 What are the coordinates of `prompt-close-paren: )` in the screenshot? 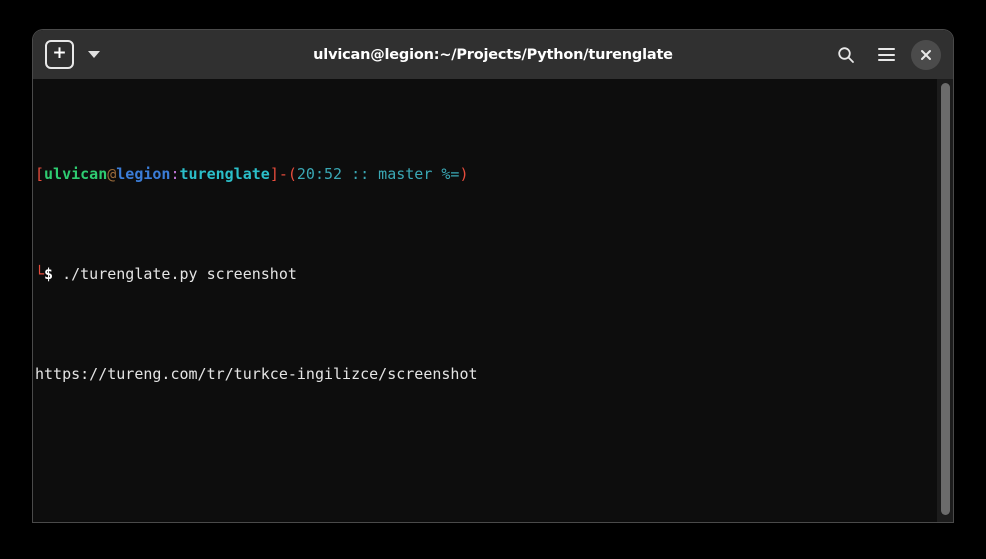 It's located at (464, 174).